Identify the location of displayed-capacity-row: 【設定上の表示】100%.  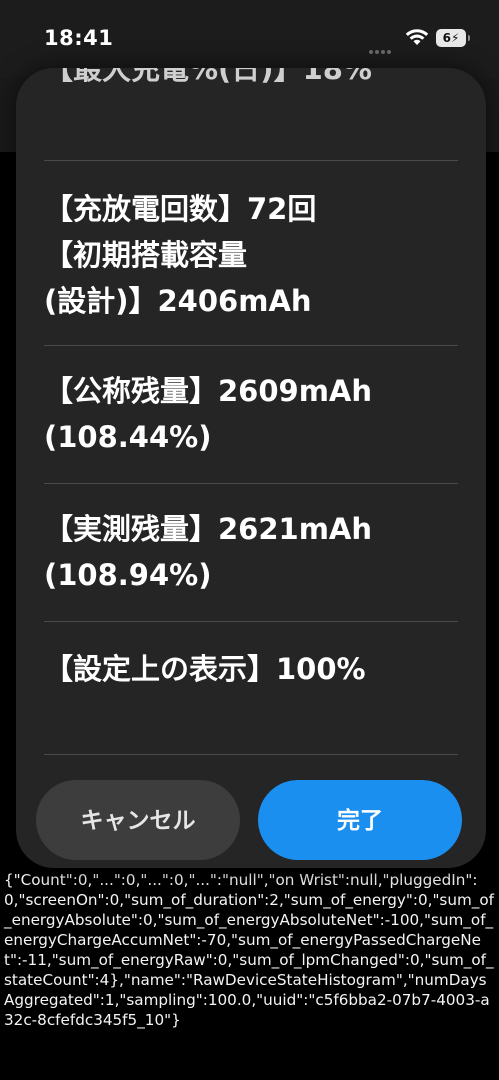
(205, 669).